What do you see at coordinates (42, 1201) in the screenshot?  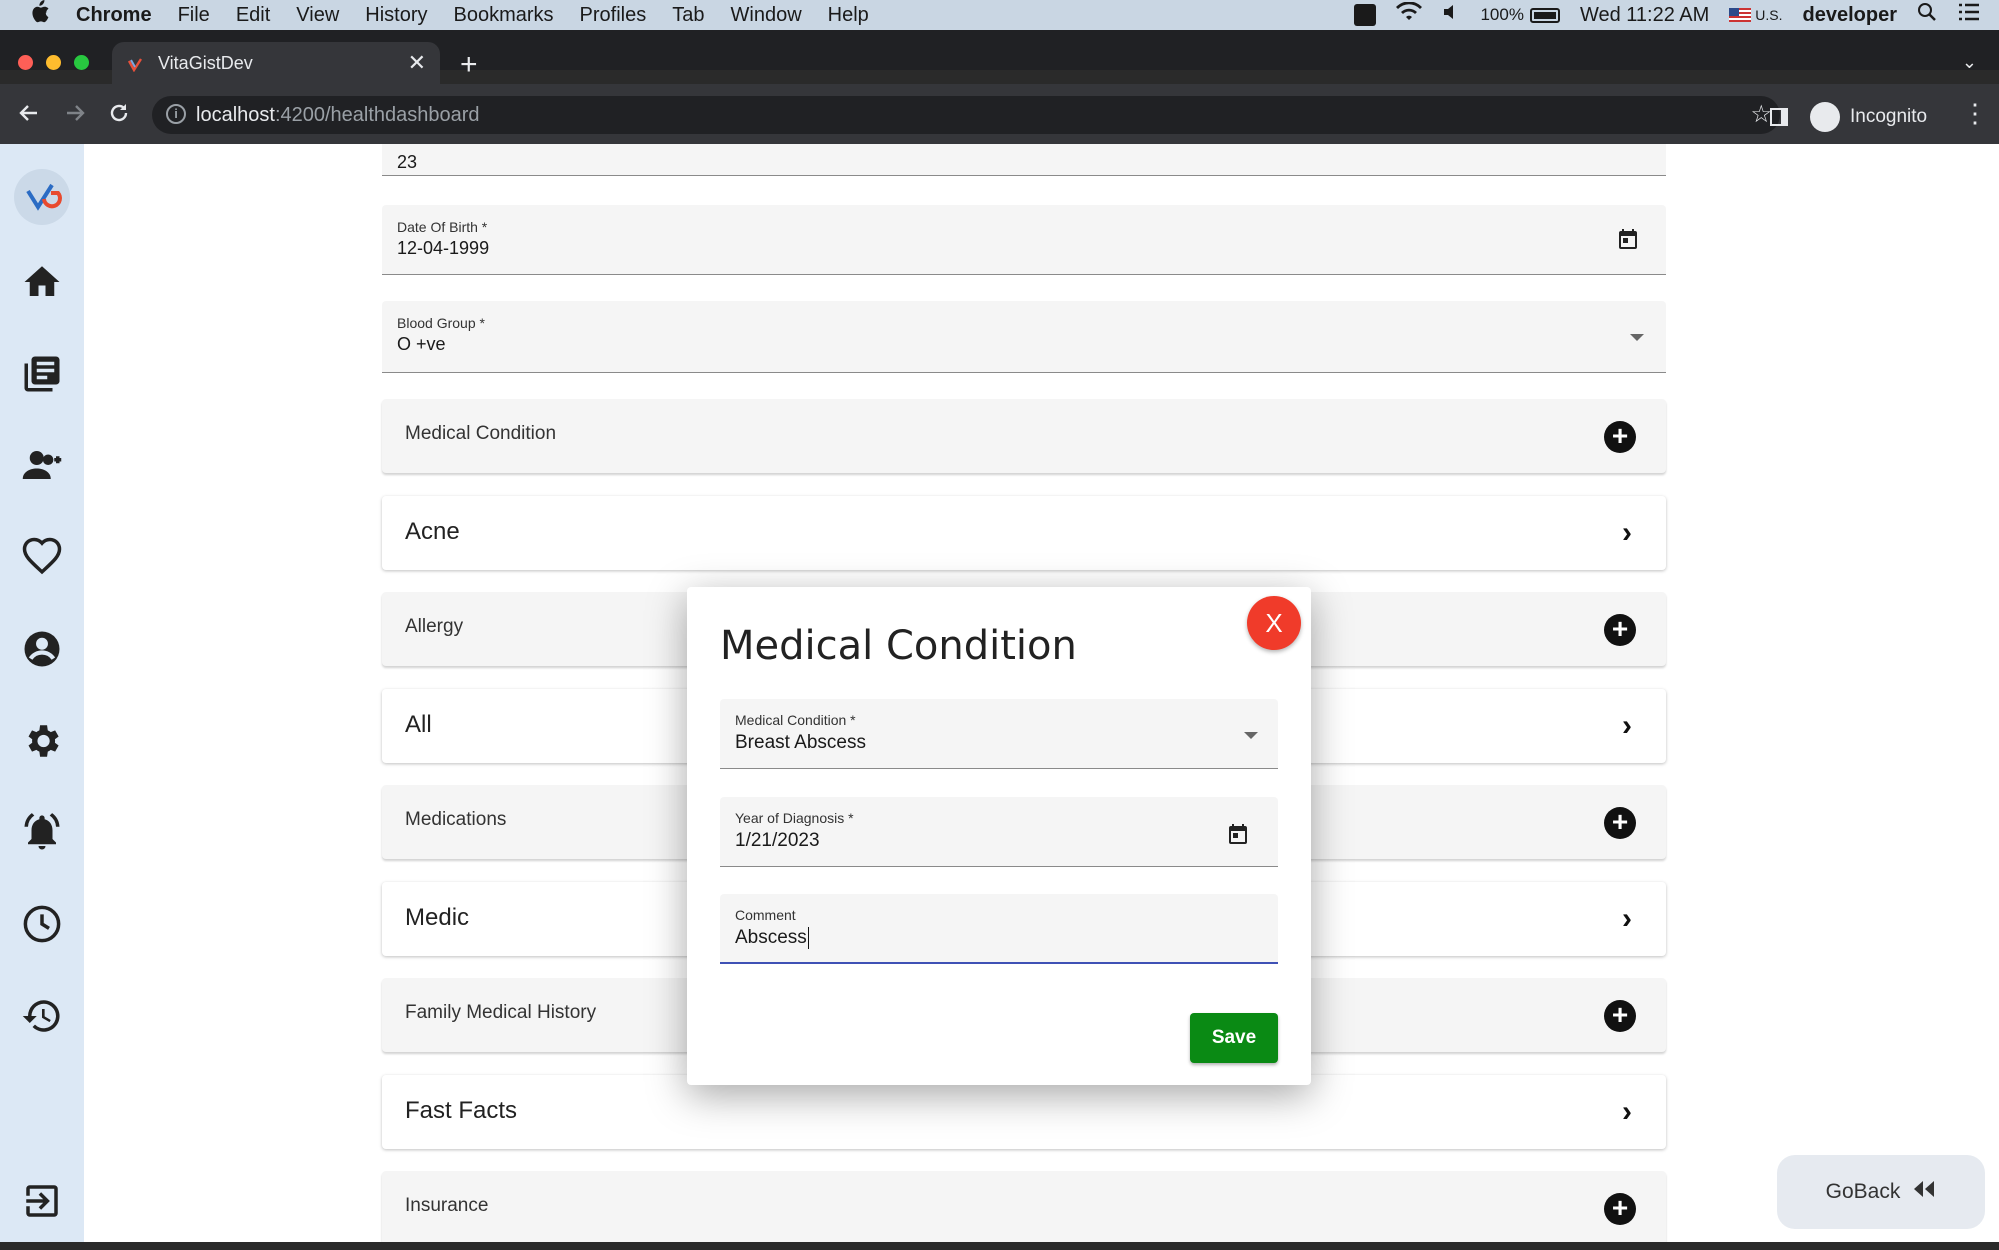 I see `logout-icon` at bounding box center [42, 1201].